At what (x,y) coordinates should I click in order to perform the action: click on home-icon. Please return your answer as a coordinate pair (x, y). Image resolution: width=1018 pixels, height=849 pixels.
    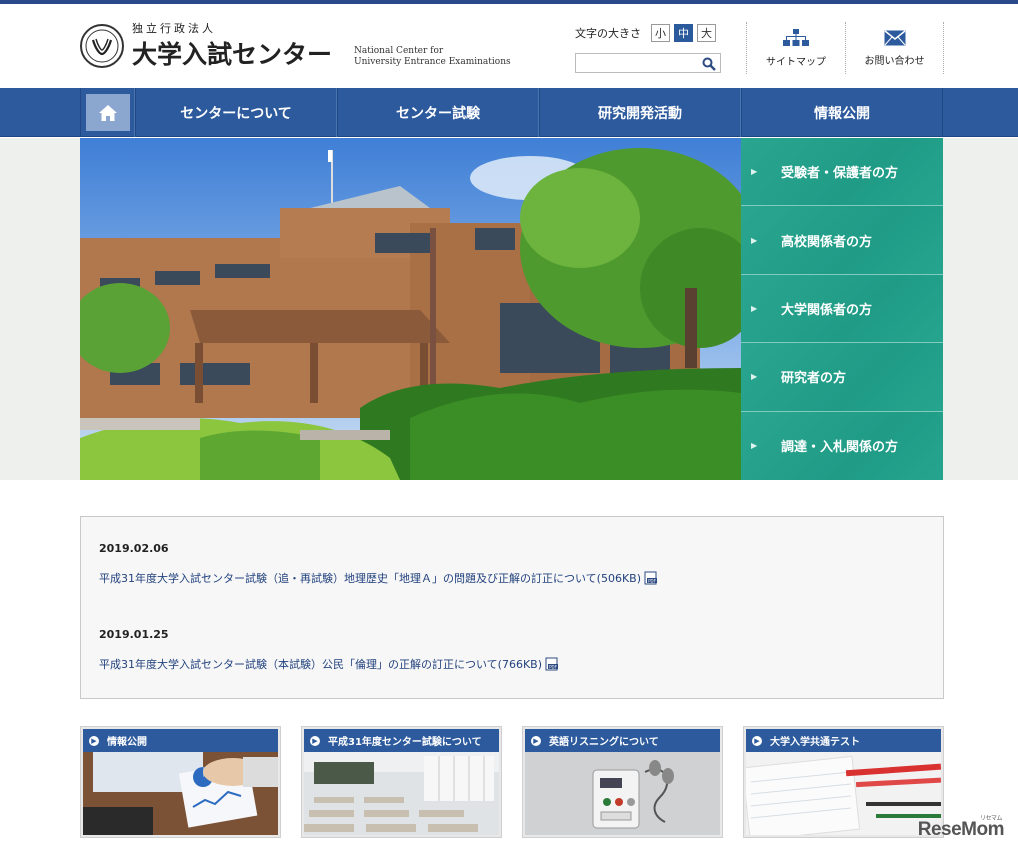
    Looking at the image, I should click on (107, 112).